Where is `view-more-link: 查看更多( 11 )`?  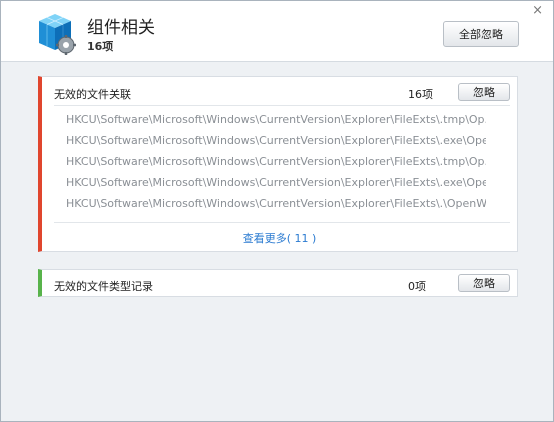 view-more-link: 查看更多( 11 ) is located at coordinates (279, 238).